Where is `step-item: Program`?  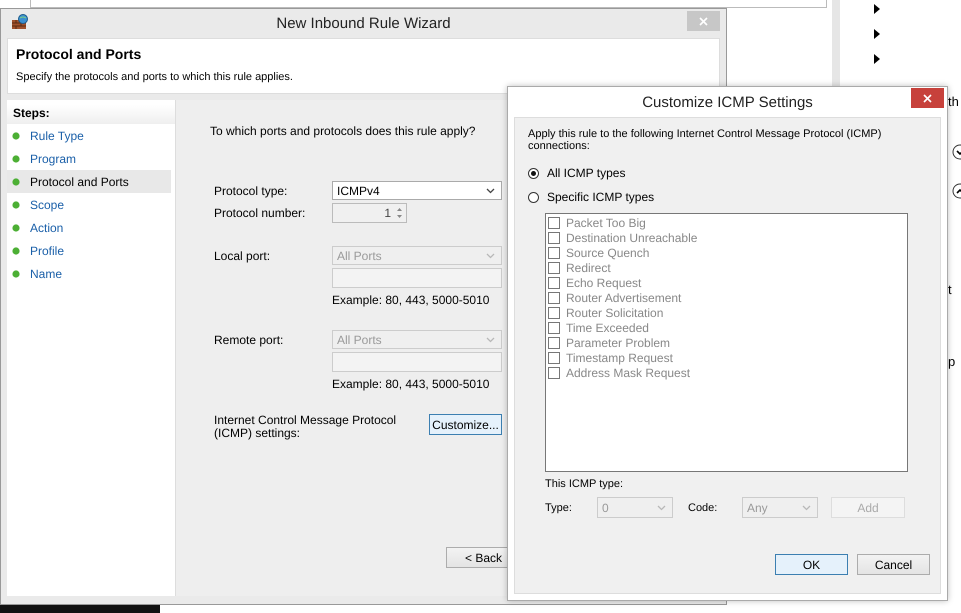 step-item: Program is located at coordinates (89, 158).